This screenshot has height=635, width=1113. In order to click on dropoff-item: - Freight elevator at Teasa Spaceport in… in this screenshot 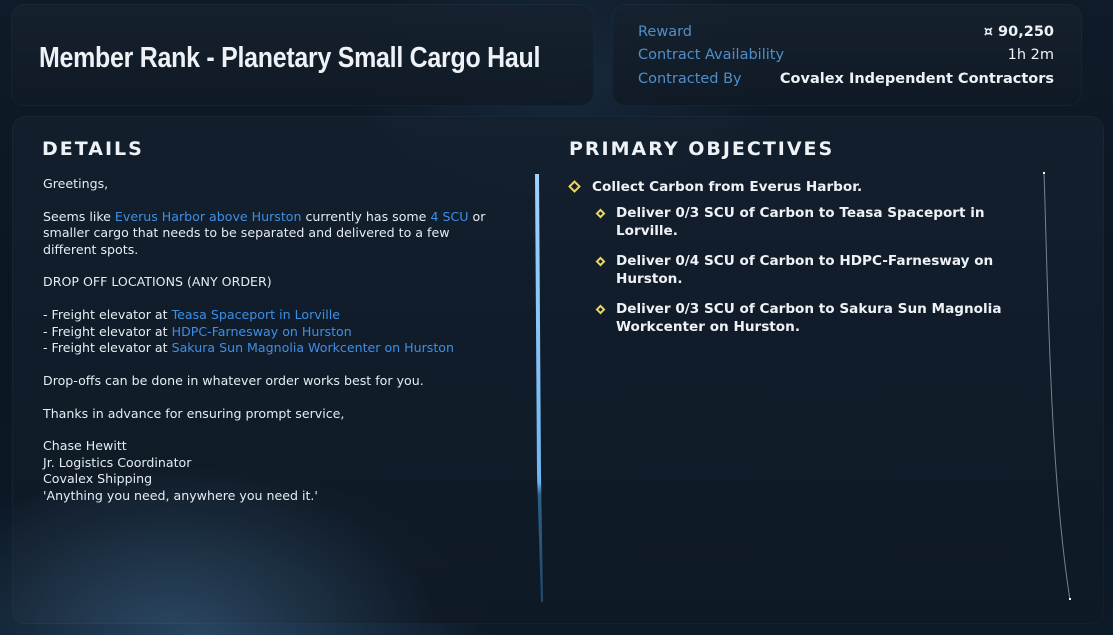, I will do `click(268, 315)`.